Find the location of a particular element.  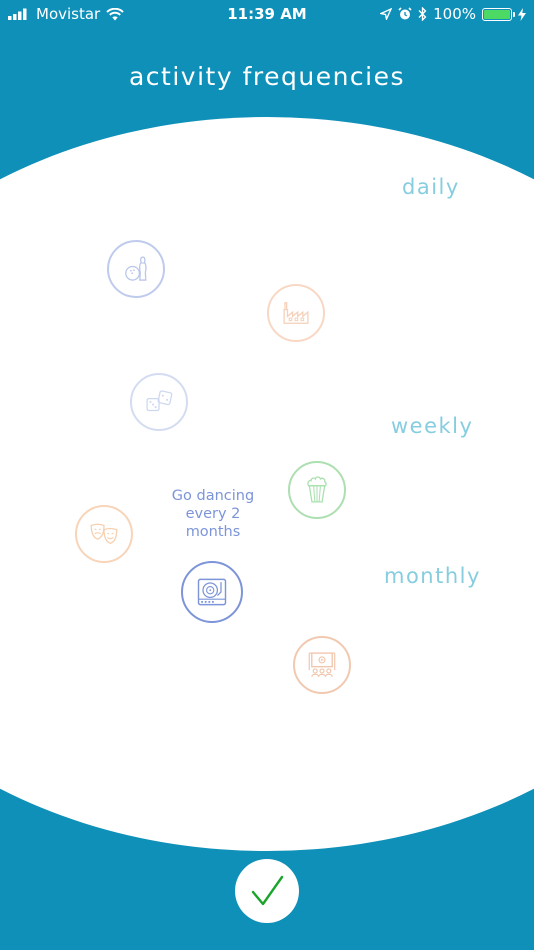

factory-icon is located at coordinates (296, 313).